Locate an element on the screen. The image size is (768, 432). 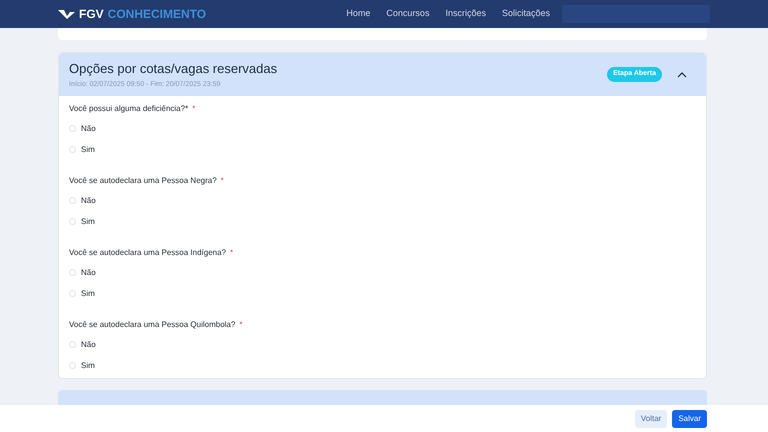
question-label: Você se autodeclara uma Pessoa Quilombola? is located at coordinates (152, 324).